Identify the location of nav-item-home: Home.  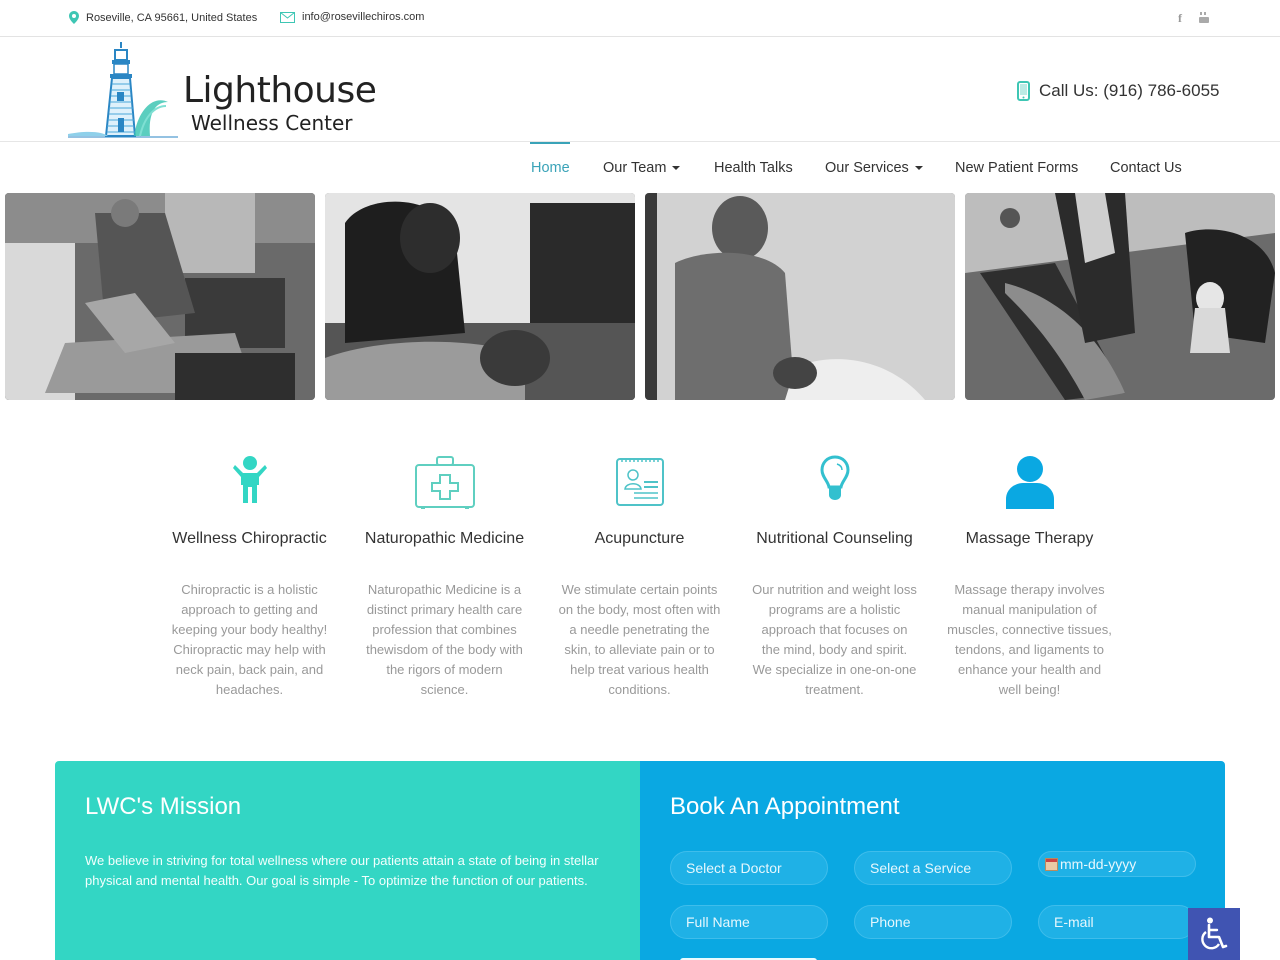
(550, 168).